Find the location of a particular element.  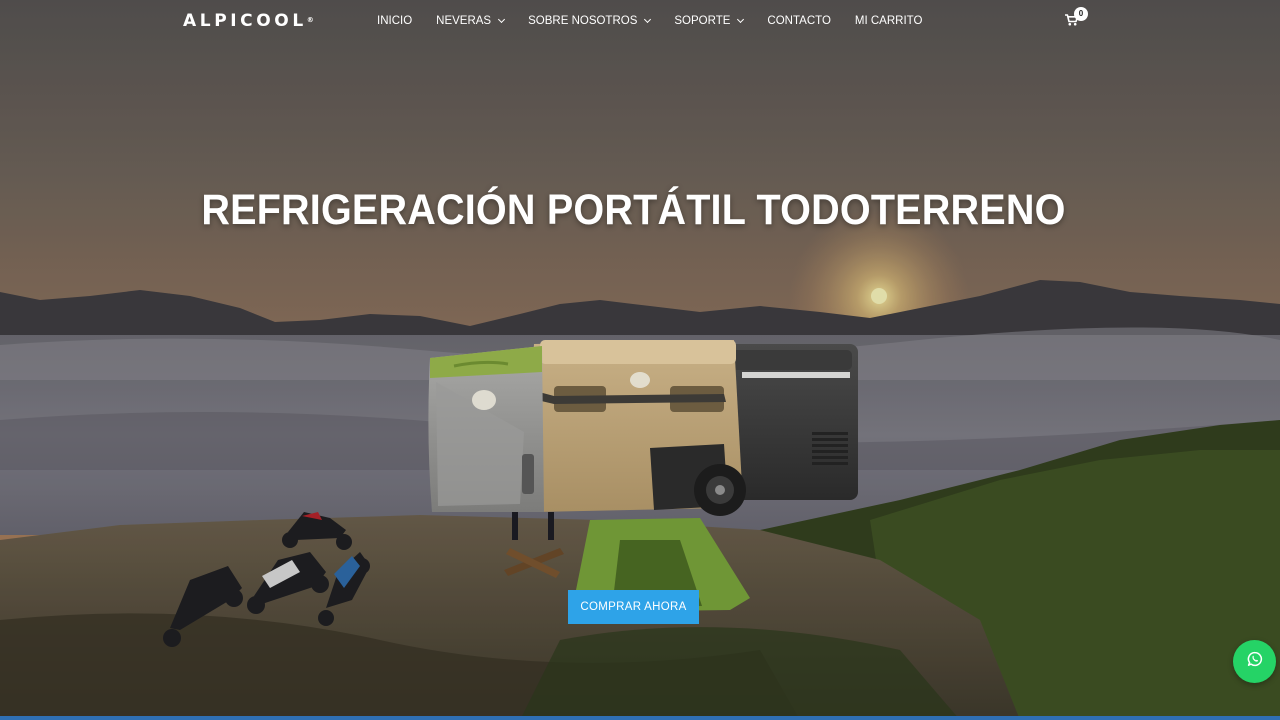

logo-text: ALPICOOL is located at coordinates (245, 21).